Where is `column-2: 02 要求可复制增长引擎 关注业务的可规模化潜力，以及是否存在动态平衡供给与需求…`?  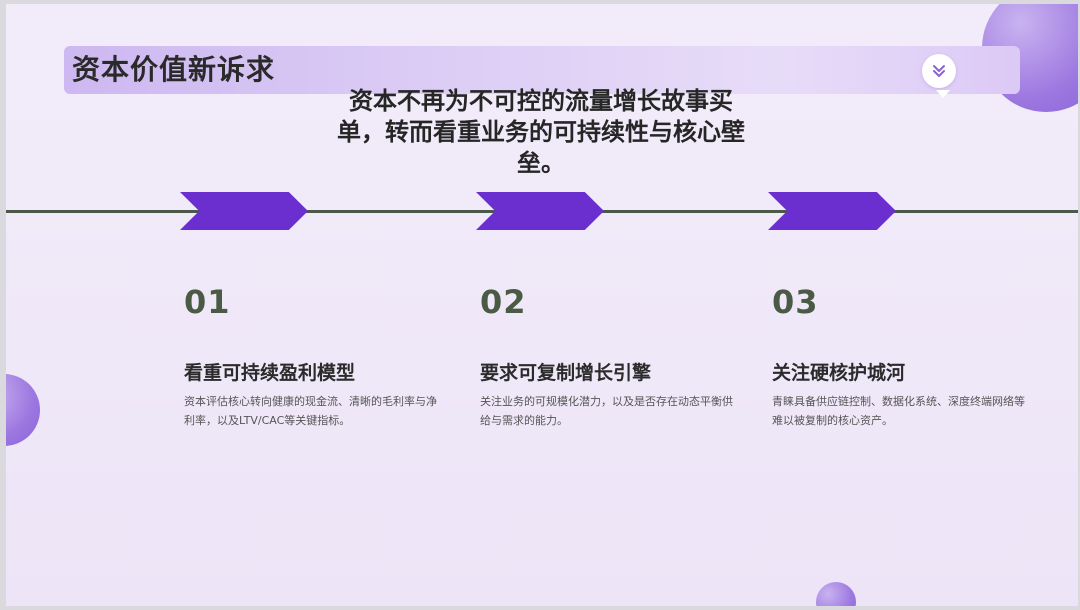 column-2: 02 要求可复制增长引擎 关注业务的可规模化潜力，以及是否存在动态平衡供给与需求… is located at coordinates (610, 356).